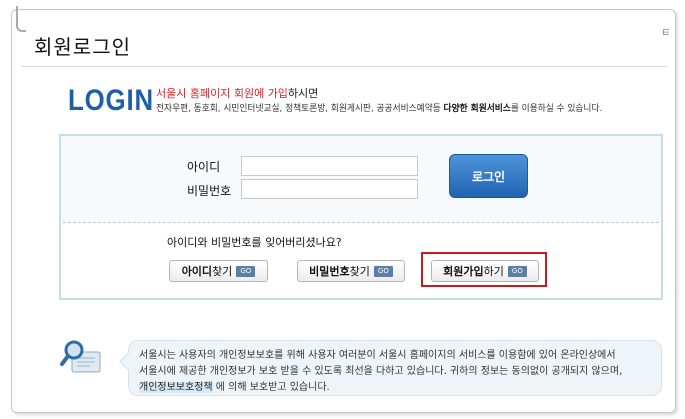 This screenshot has width=685, height=419. What do you see at coordinates (111, 100) in the screenshot?
I see `login-logo: LOGIN` at bounding box center [111, 100].